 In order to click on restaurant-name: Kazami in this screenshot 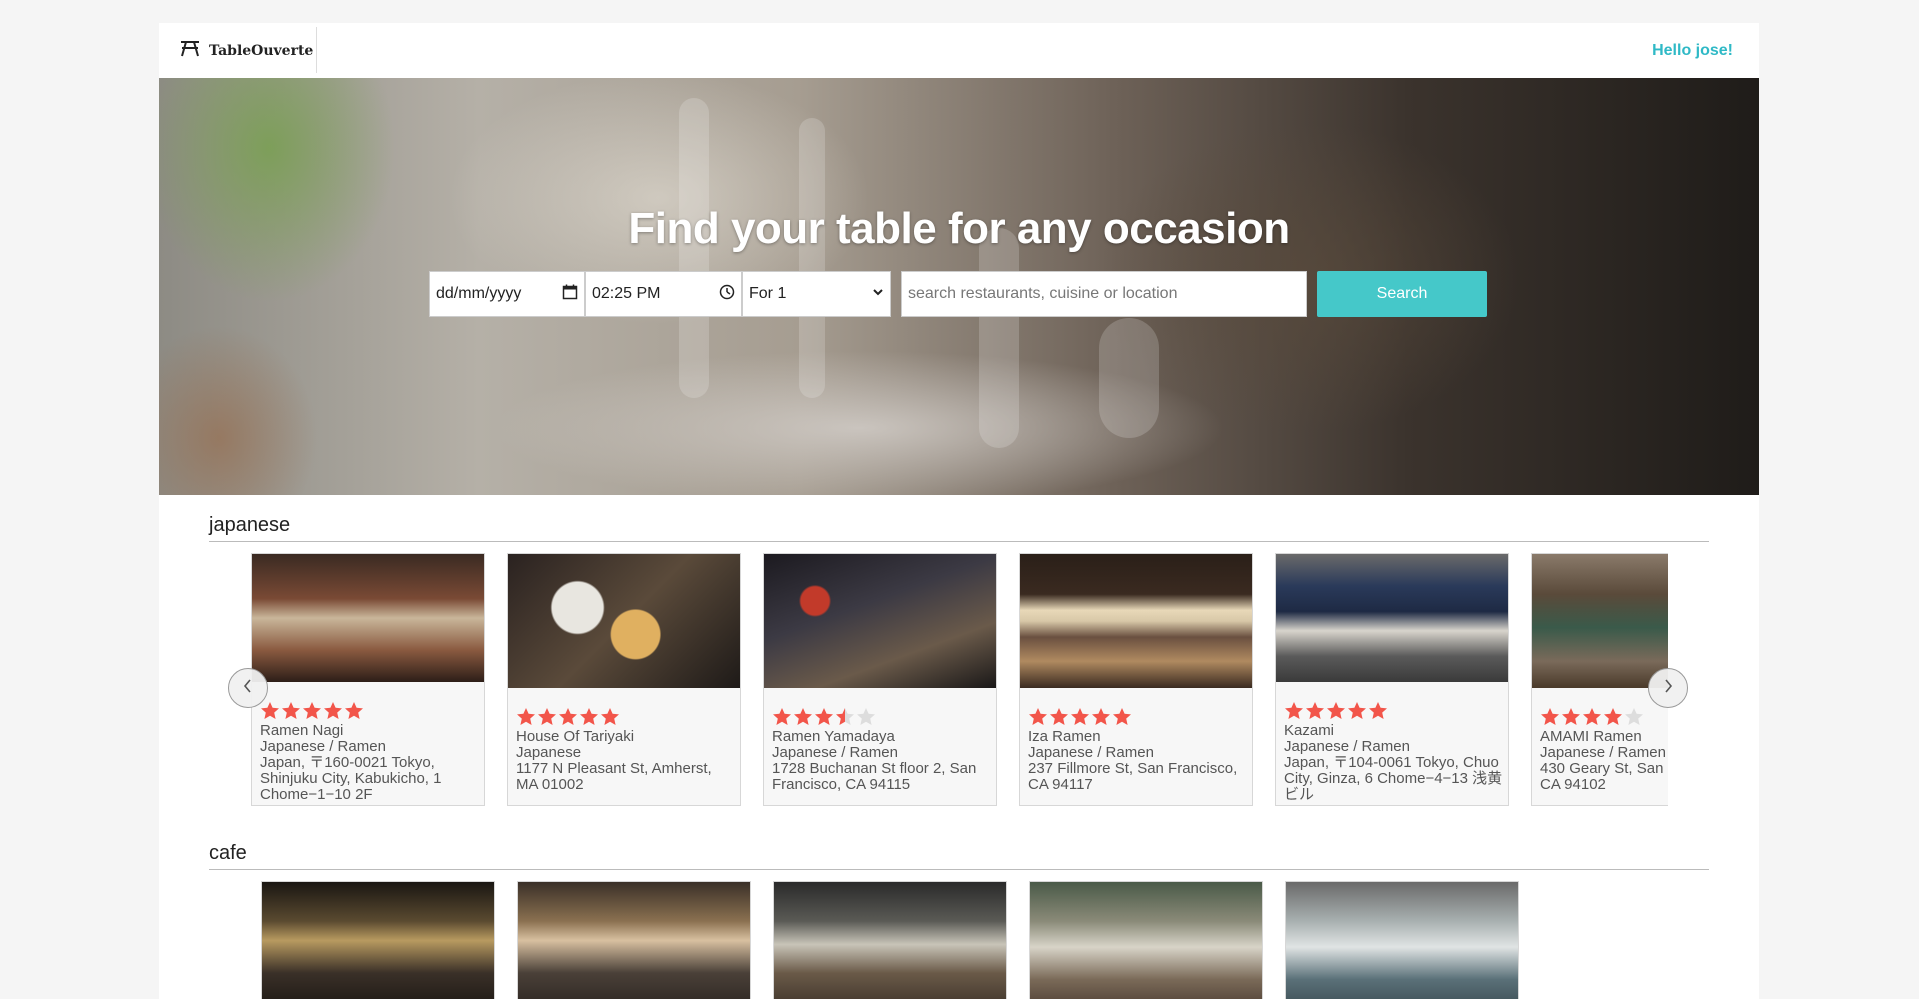, I will do `click(1309, 730)`.